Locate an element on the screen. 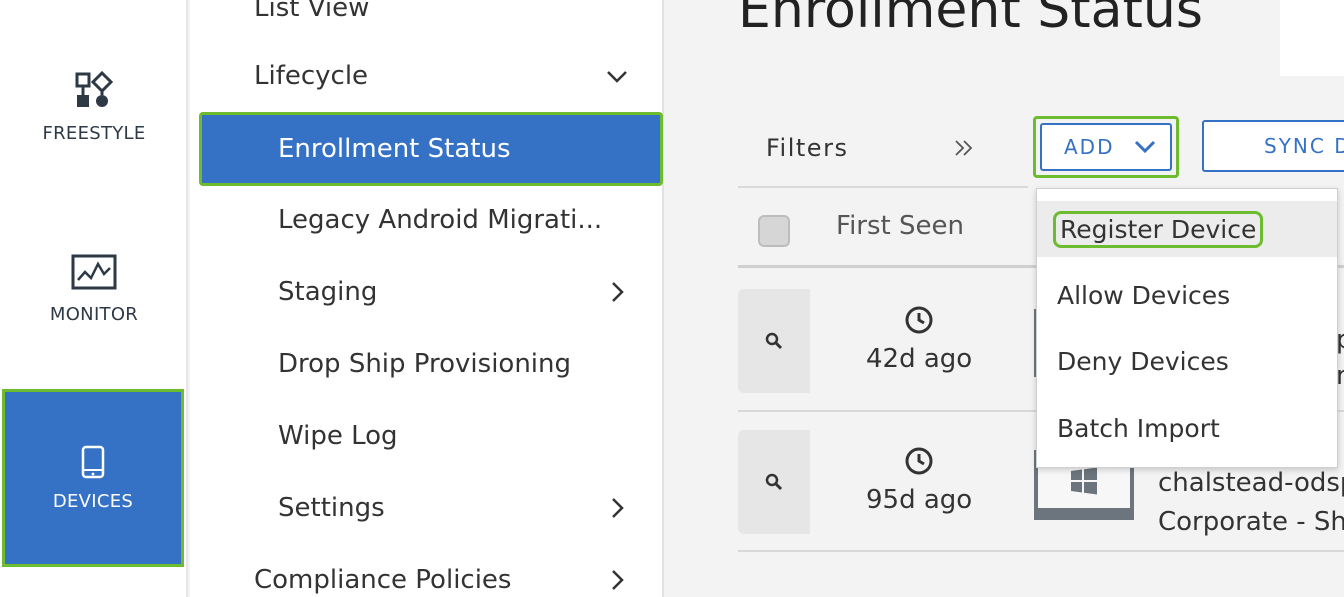 This screenshot has width=1344, height=597. freestyle-workflow-icon is located at coordinates (94, 88).